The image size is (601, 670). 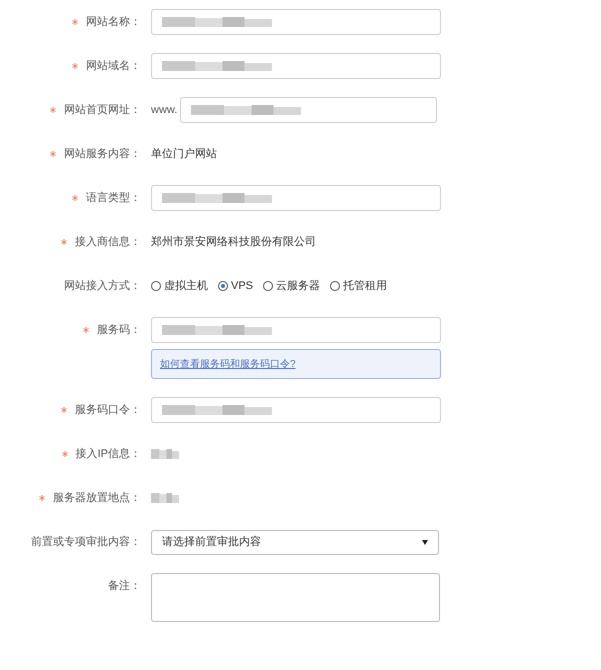 What do you see at coordinates (233, 242) in the screenshot?
I see `field-value: 郑州市景安网络科技股份有限公司` at bounding box center [233, 242].